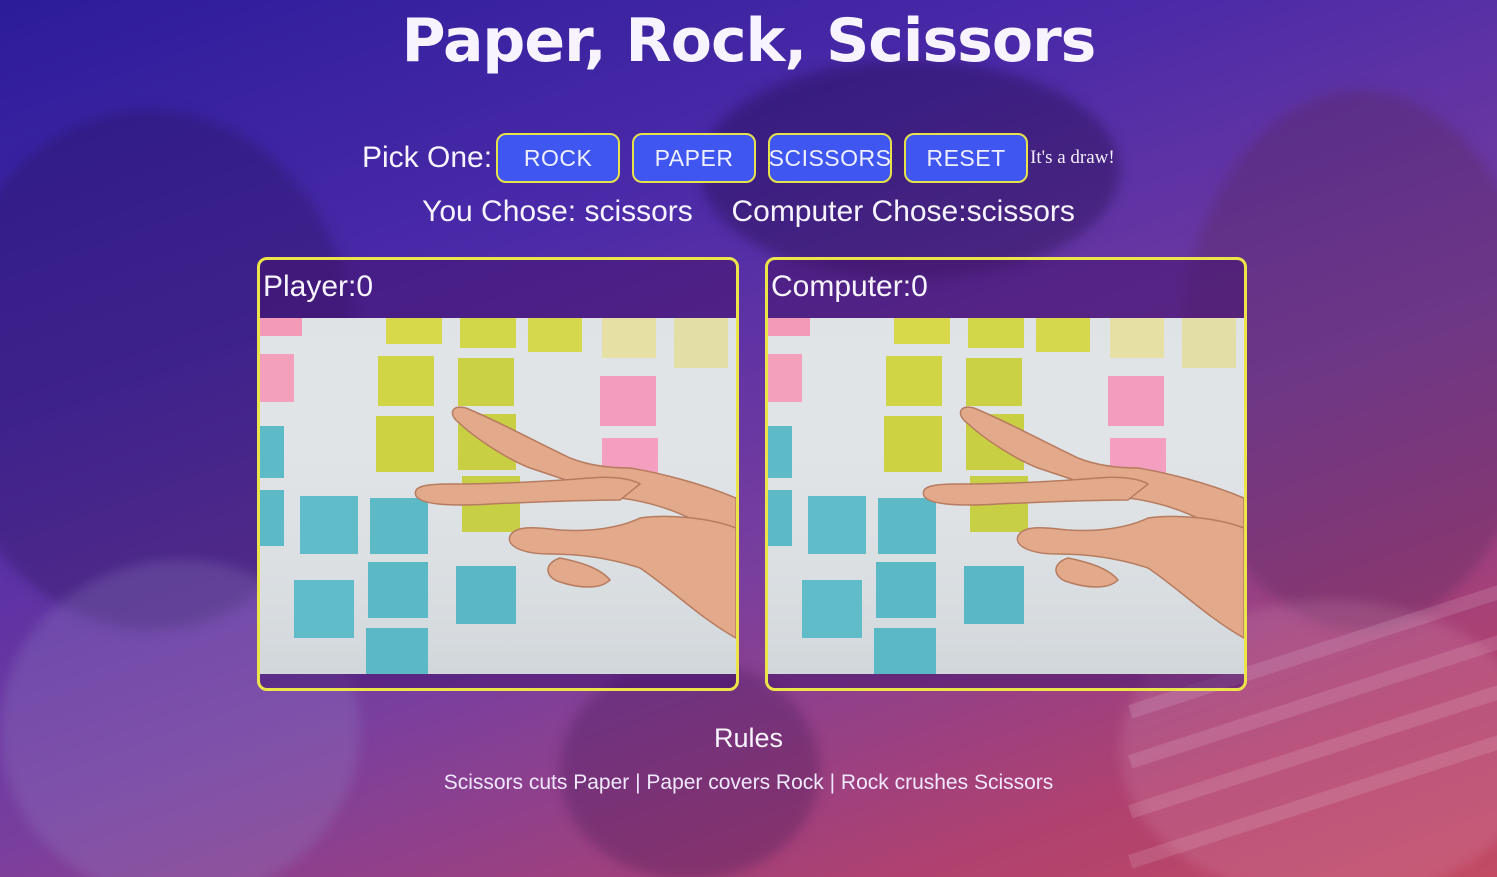  Describe the element at coordinates (365, 286) in the screenshot. I see `player-score-value: 0` at that location.